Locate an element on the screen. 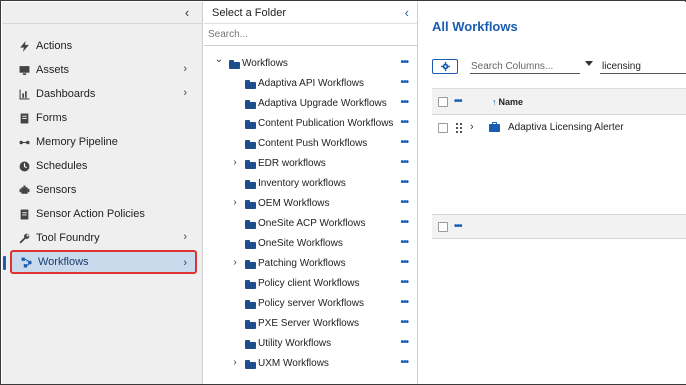  folder-label: Policy server Workflows is located at coordinates (311, 303).